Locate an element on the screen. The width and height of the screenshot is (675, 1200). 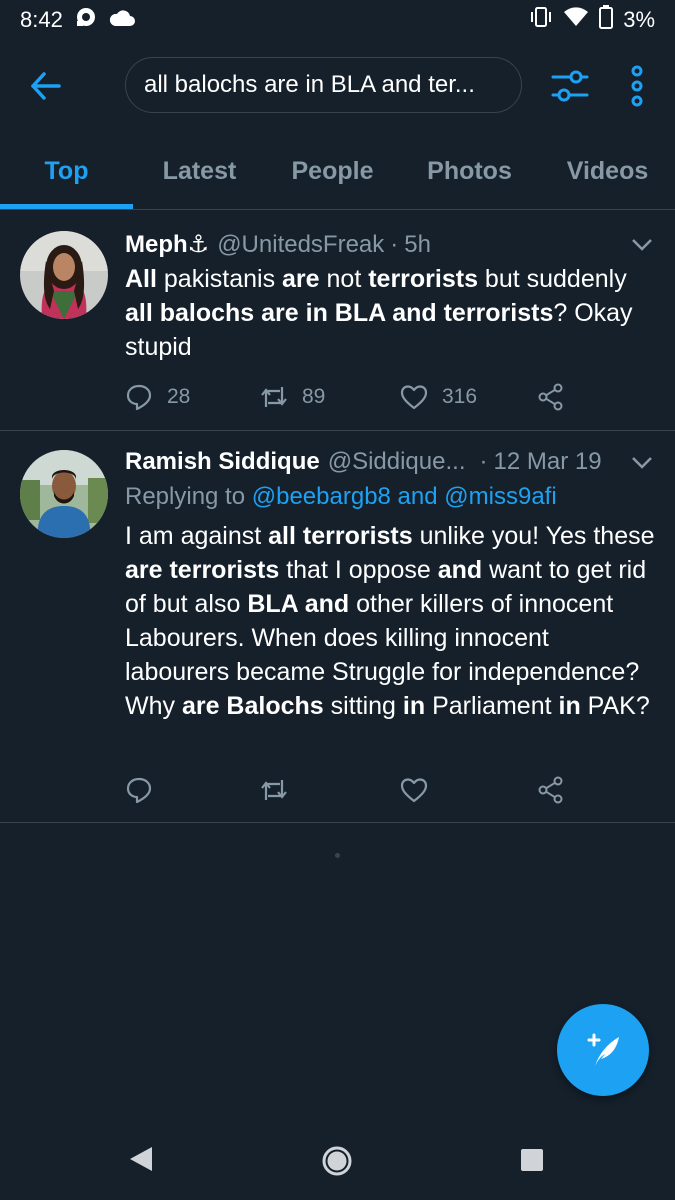
battery-percent: 3% is located at coordinates (639, 19).